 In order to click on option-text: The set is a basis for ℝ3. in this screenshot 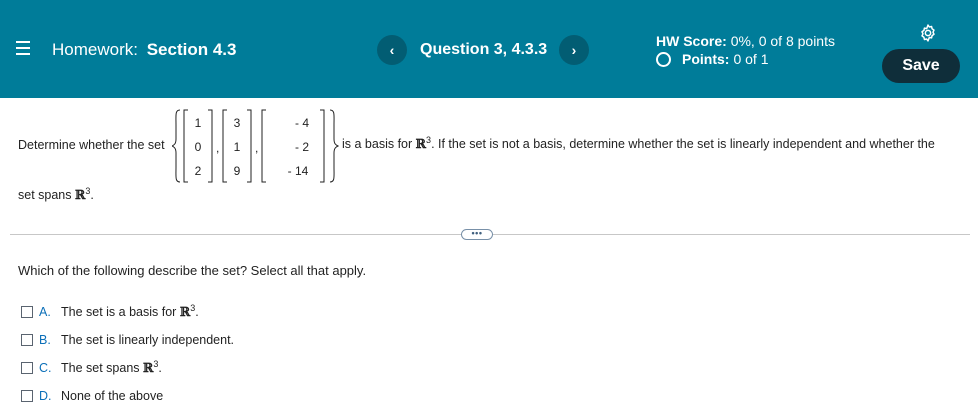, I will do `click(130, 311)`.